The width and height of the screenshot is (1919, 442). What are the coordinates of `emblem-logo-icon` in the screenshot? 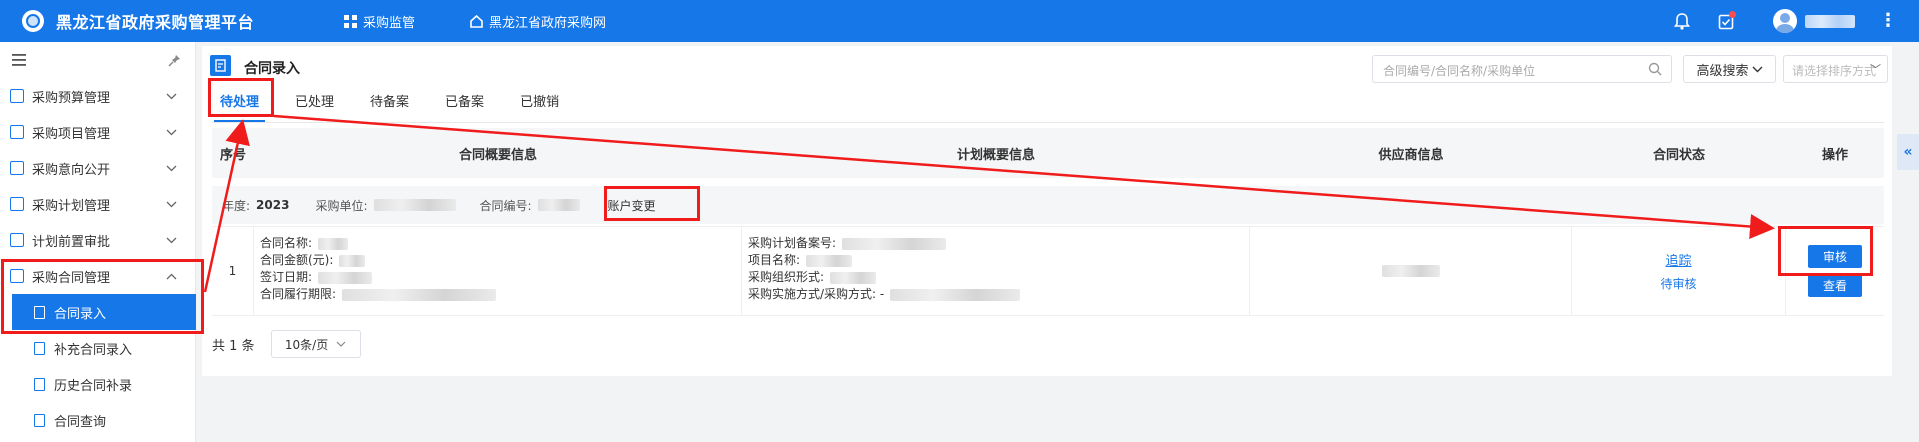 It's located at (33, 21).